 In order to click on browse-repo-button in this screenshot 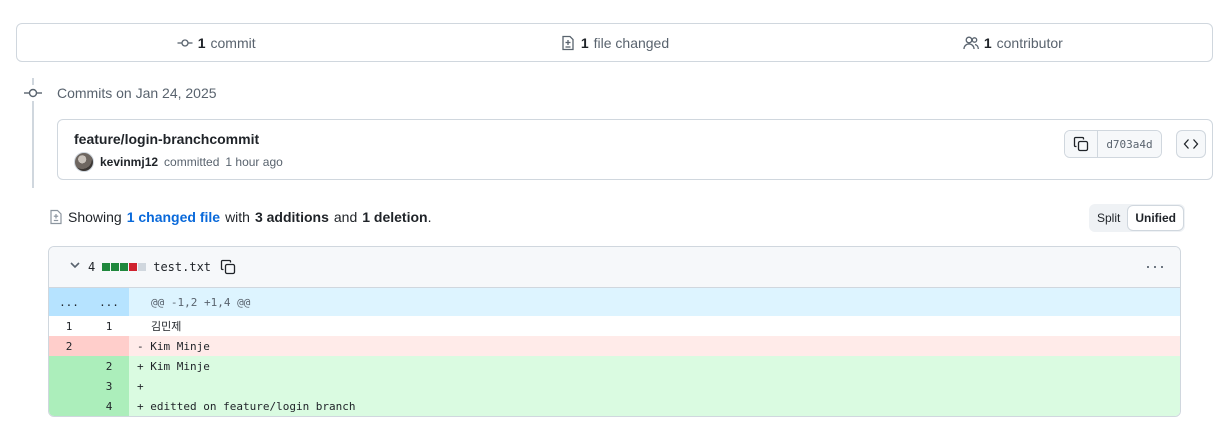, I will do `click(1191, 144)`.